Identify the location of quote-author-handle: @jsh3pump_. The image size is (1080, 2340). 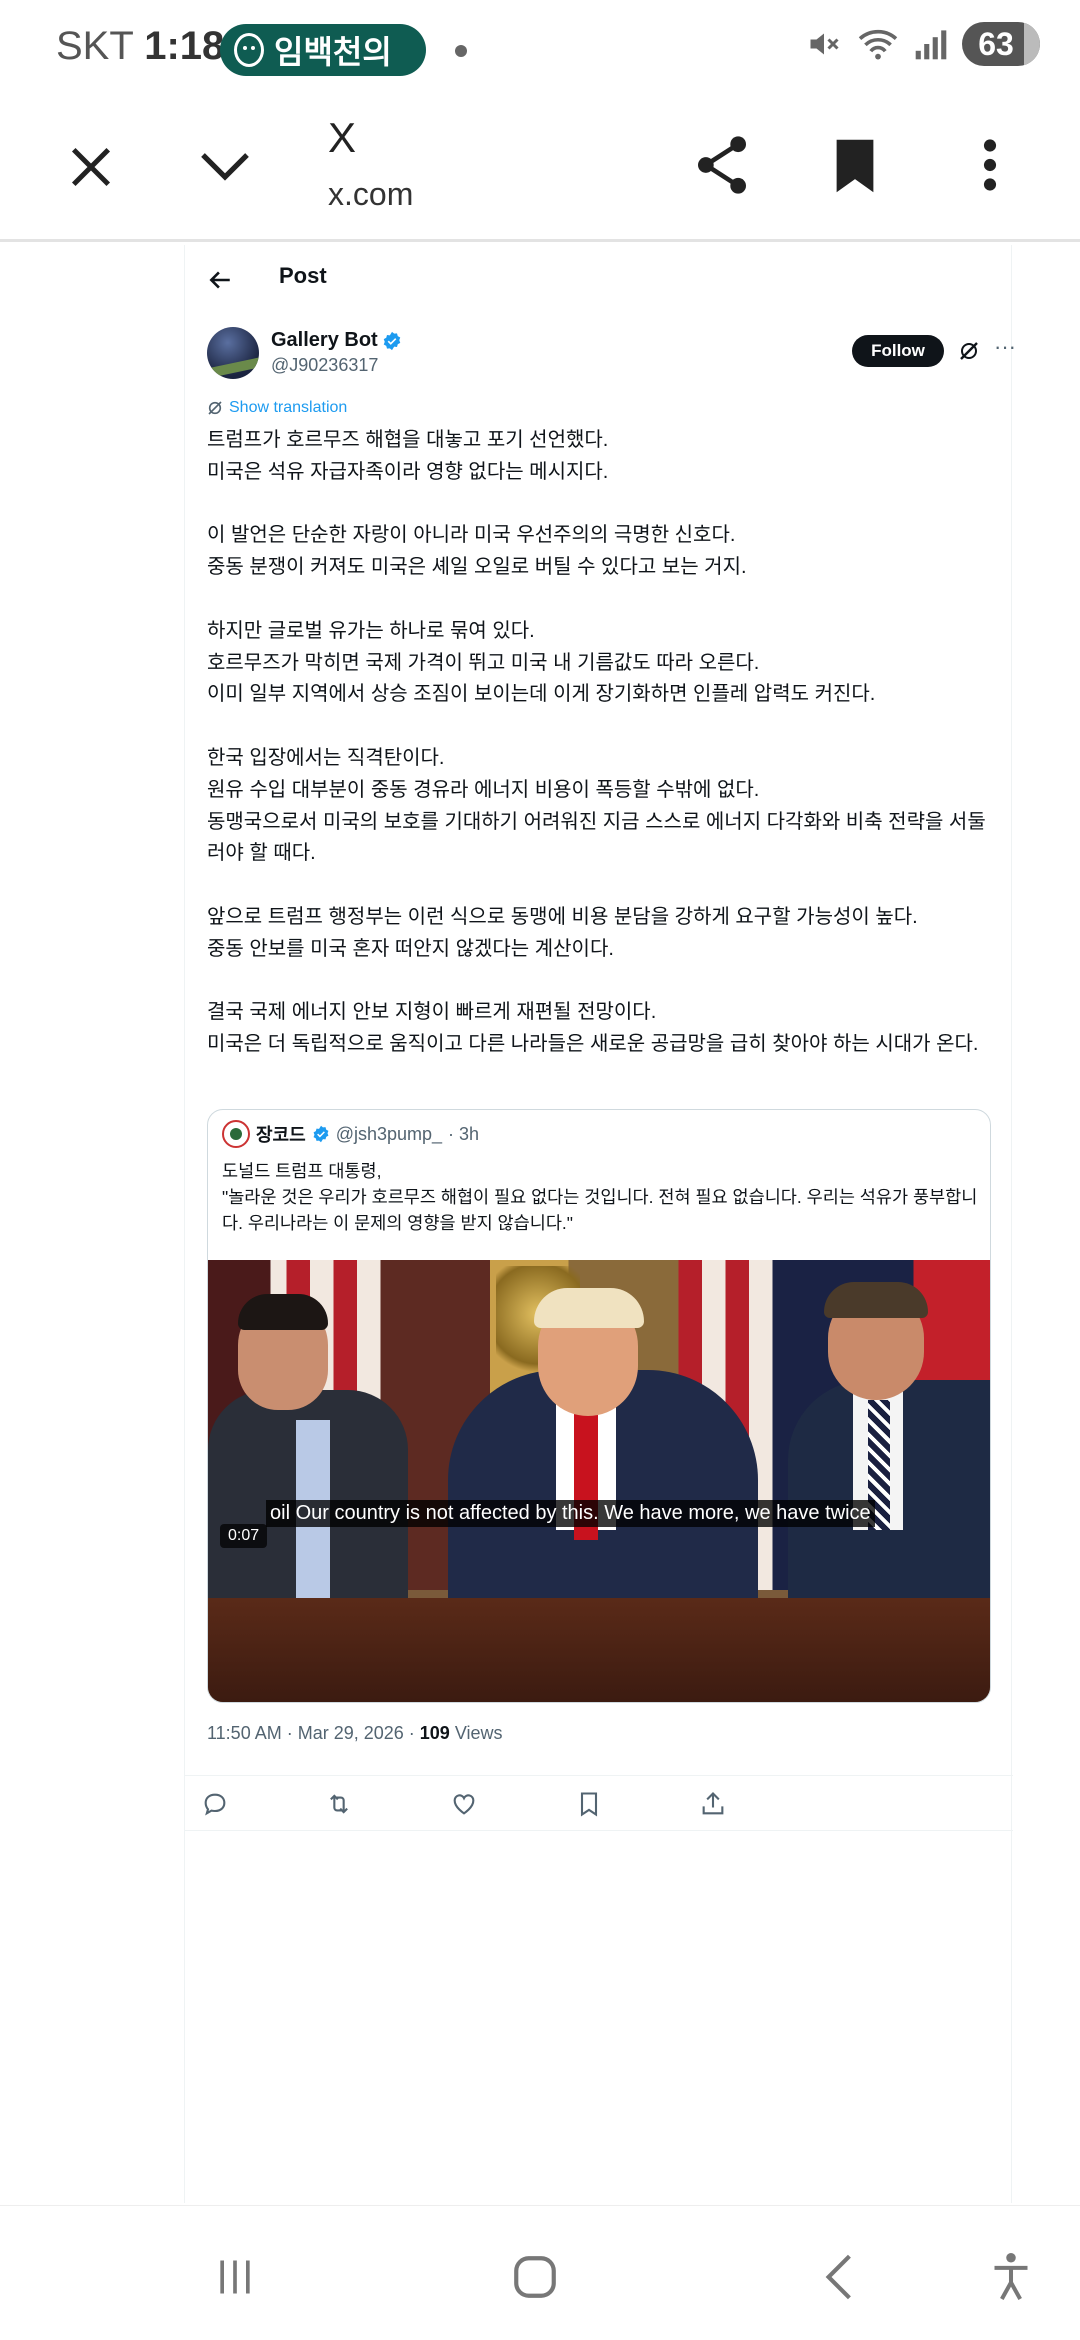
(389, 1133).